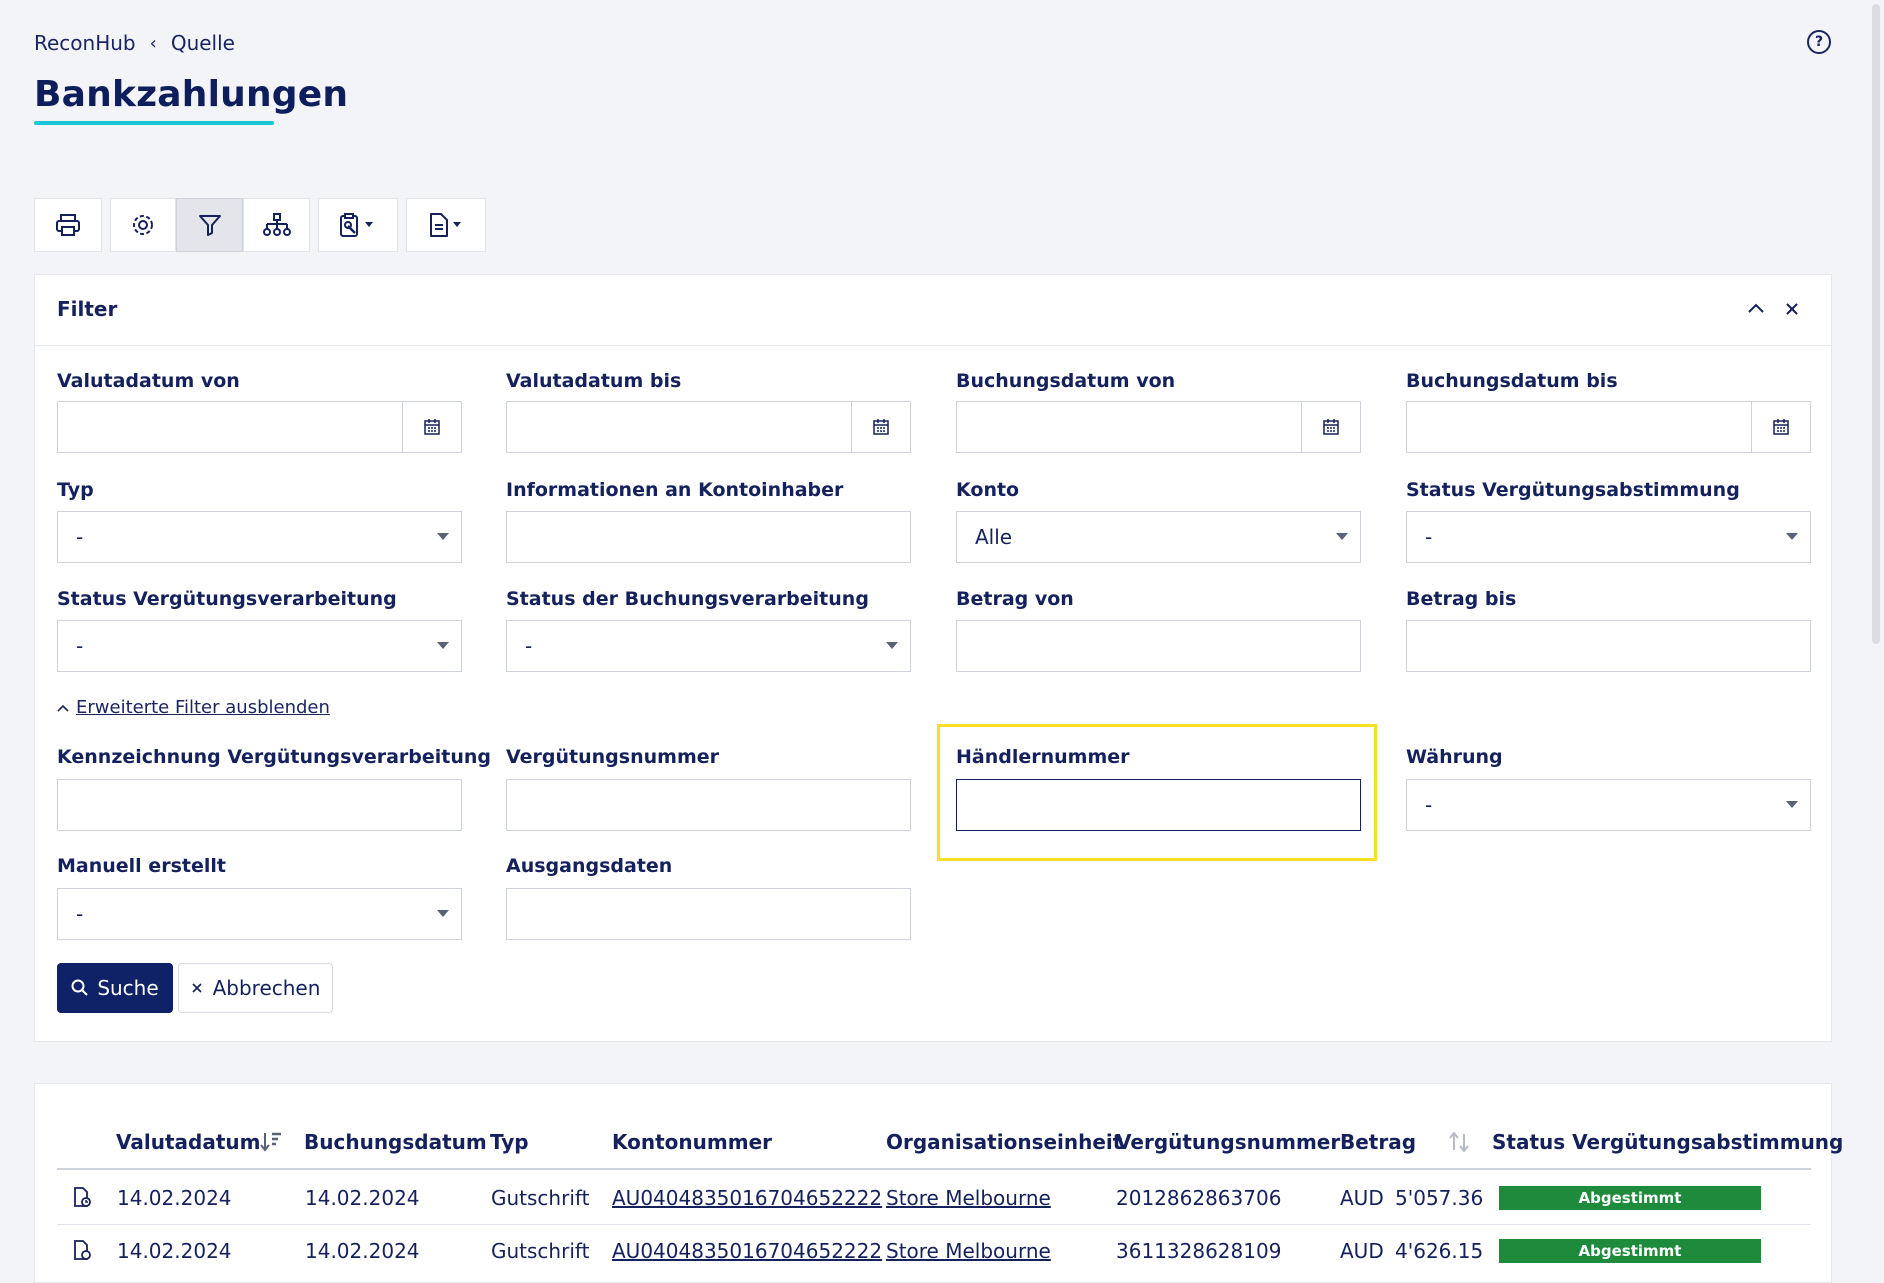 This screenshot has width=1884, height=1283. Describe the element at coordinates (988, 490) in the screenshot. I see `label-konto: Konto` at that location.